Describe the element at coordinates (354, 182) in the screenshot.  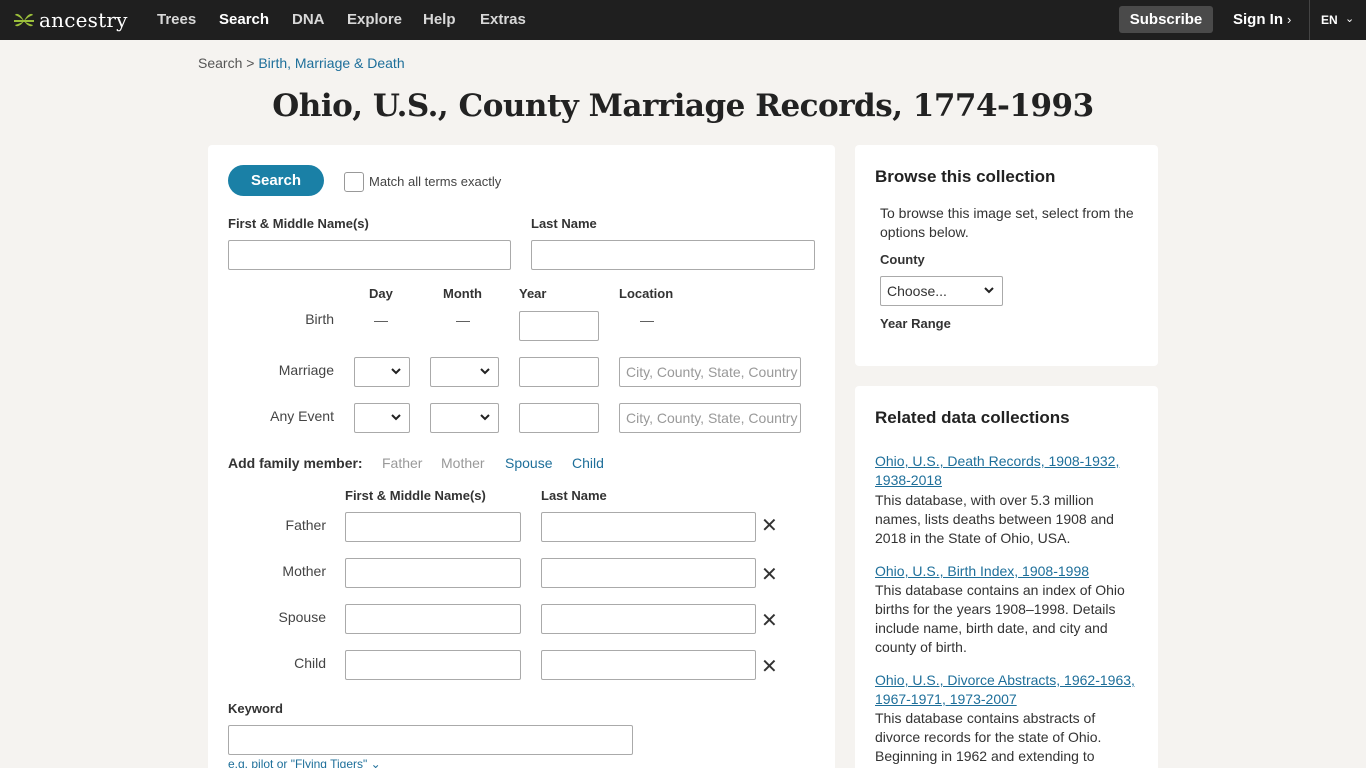
I see `match-exact-checkbox` at that location.